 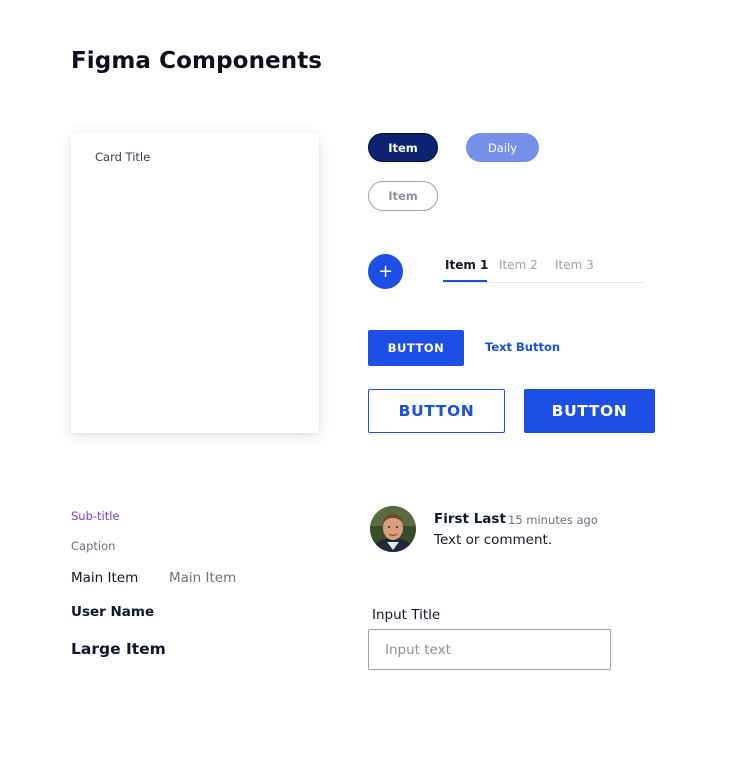 I want to click on tab-item-2: Item 2, so click(x=518, y=265).